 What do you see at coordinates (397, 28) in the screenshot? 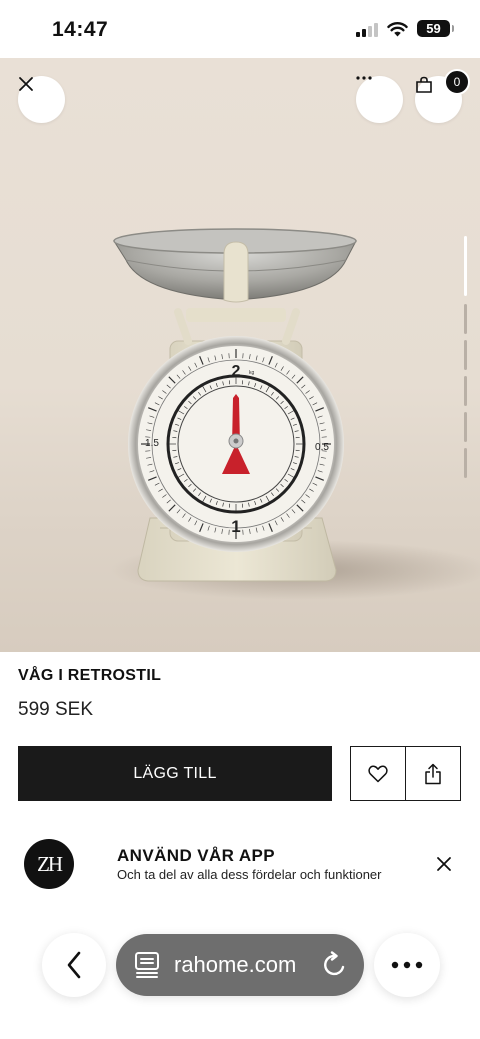
I see `wifi-icon` at bounding box center [397, 28].